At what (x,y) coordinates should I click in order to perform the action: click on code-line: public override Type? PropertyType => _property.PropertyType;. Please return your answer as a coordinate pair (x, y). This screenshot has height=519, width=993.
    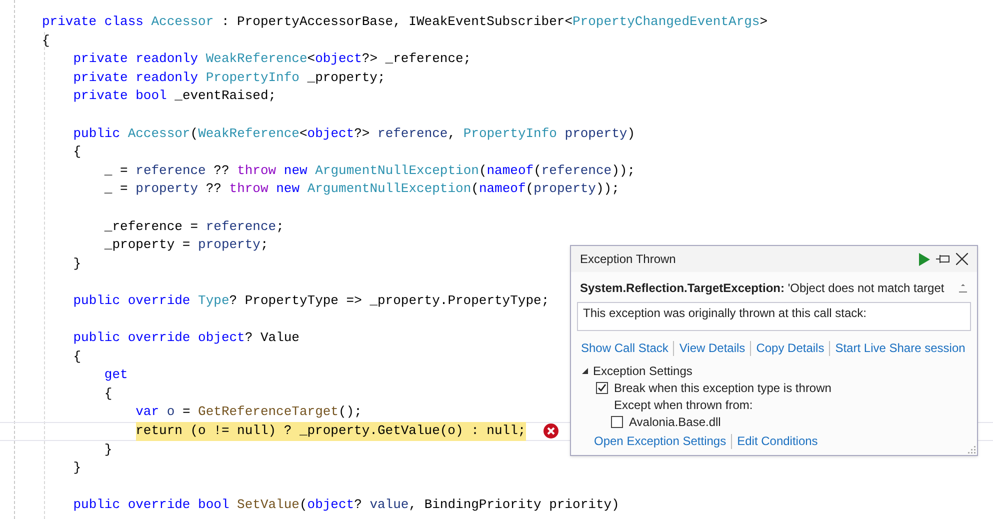
    Looking at the image, I should click on (311, 301).